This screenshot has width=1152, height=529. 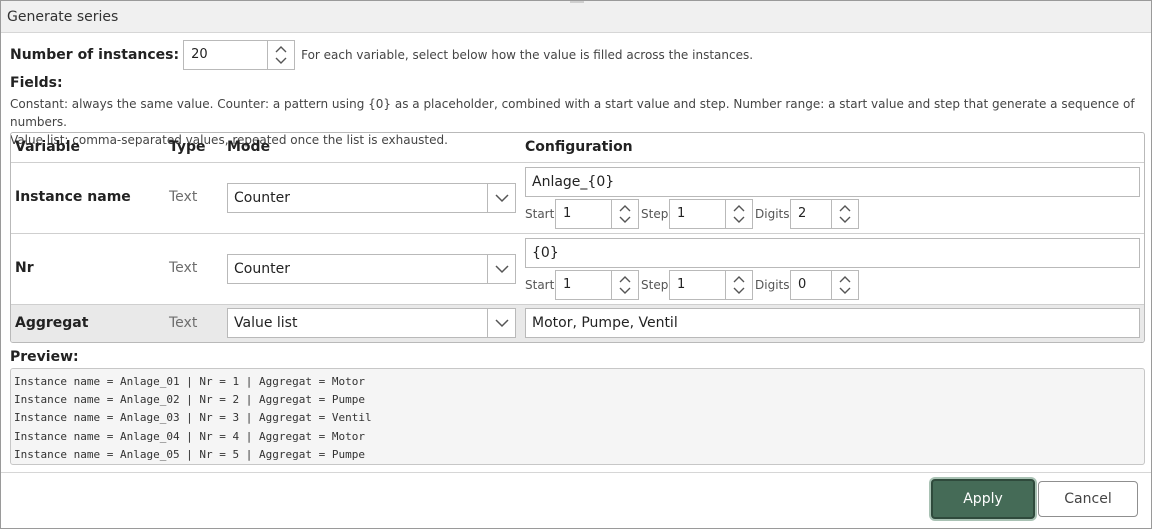 What do you see at coordinates (824, 214) in the screenshot?
I see `digits-stepper: 2` at bounding box center [824, 214].